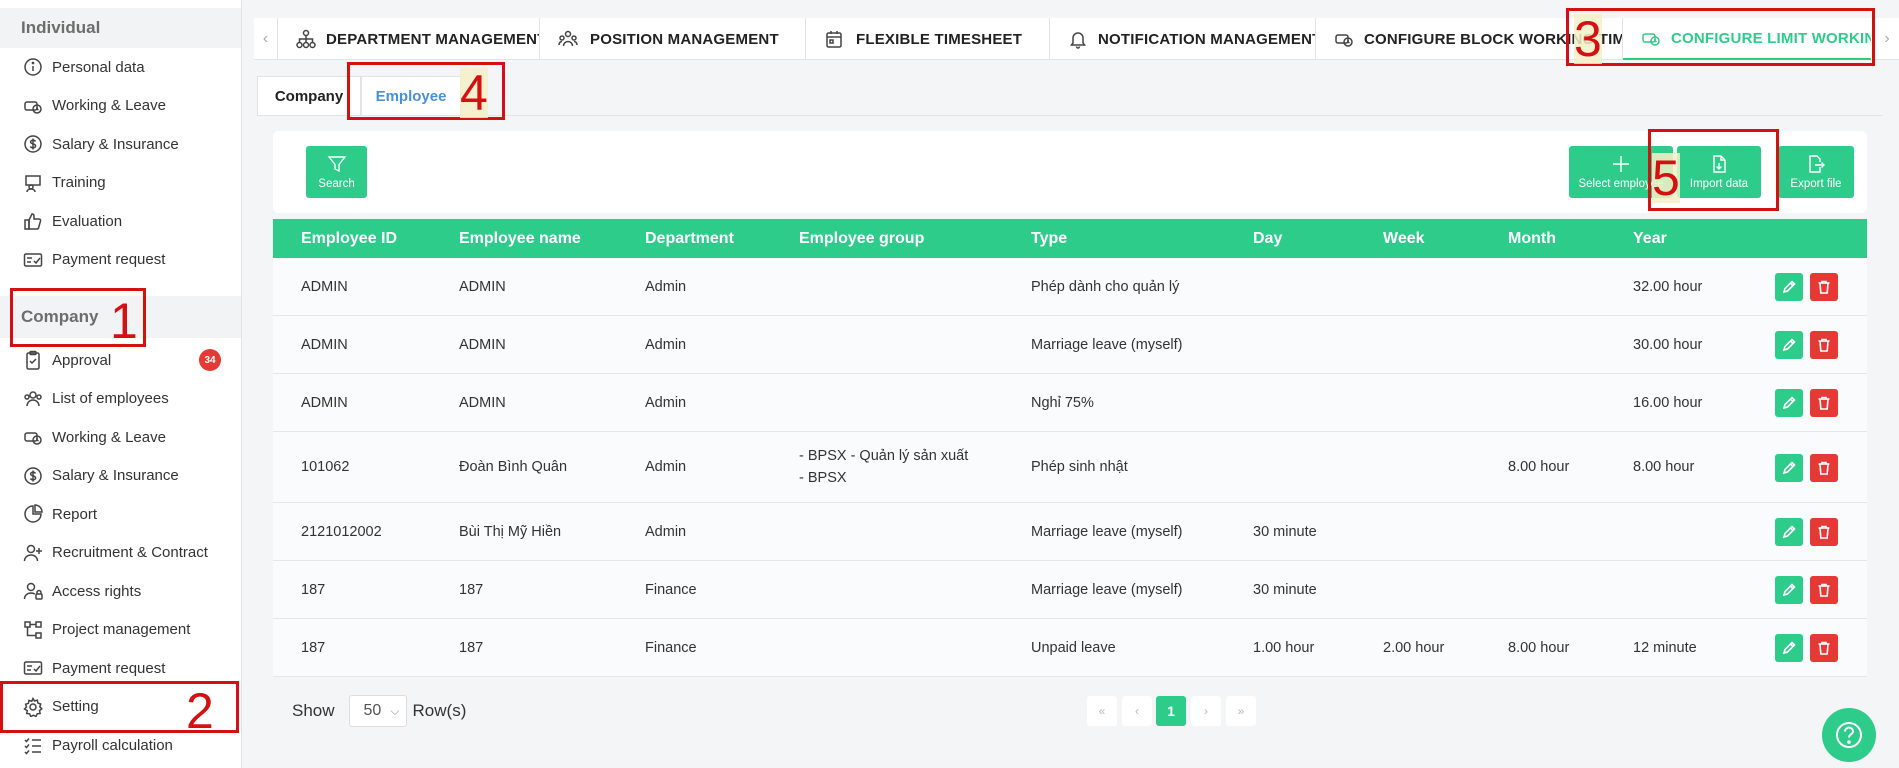 The width and height of the screenshot is (1899, 768). I want to click on tab-position-management: POSITION MANAGEMENT, so click(673, 39).